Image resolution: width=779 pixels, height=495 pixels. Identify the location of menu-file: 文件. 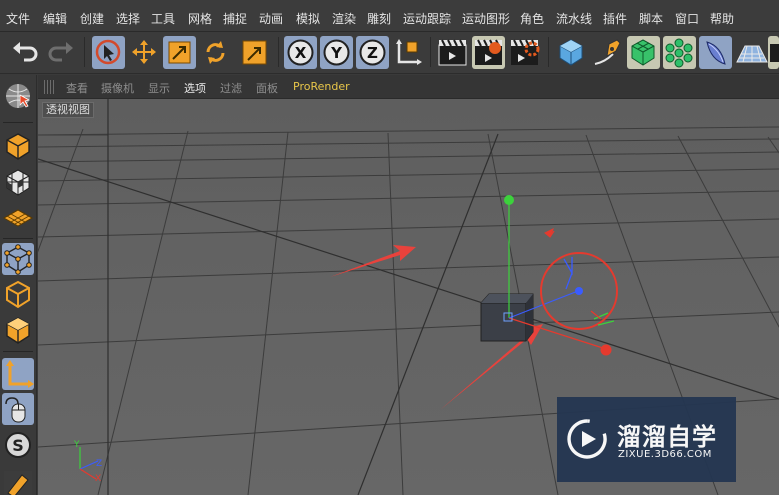
(18, 18).